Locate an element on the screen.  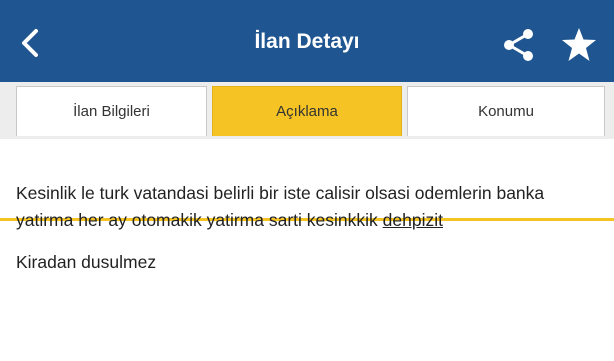
tab-label: Açıklama is located at coordinates (307, 111).